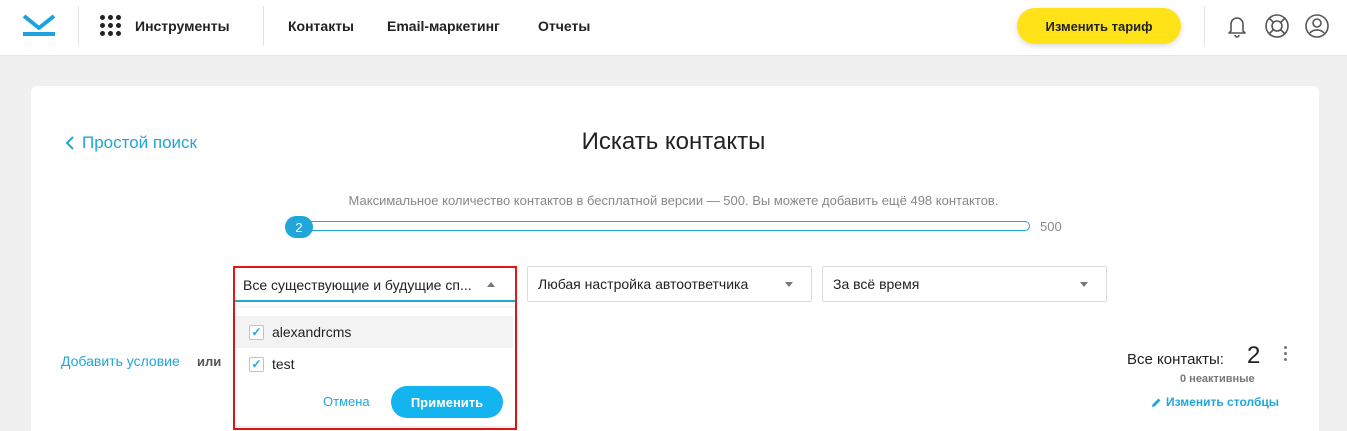 This screenshot has width=1347, height=431. What do you see at coordinates (374, 364) in the screenshot?
I see `list-option-test: ✓ test` at bounding box center [374, 364].